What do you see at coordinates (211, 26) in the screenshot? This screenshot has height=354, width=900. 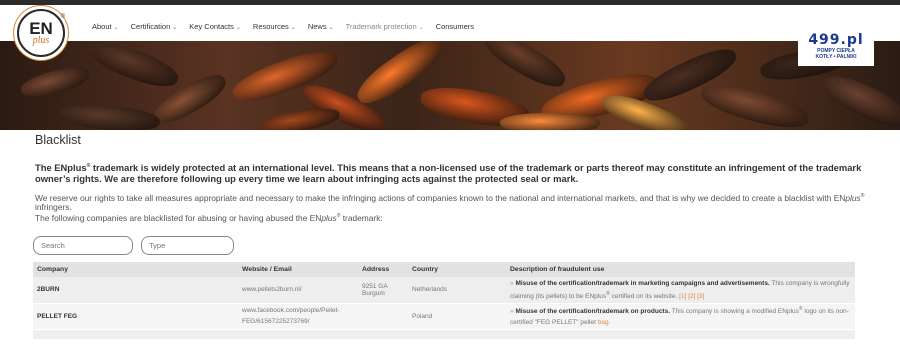 I see `menu-item-label: Key Contacts` at bounding box center [211, 26].